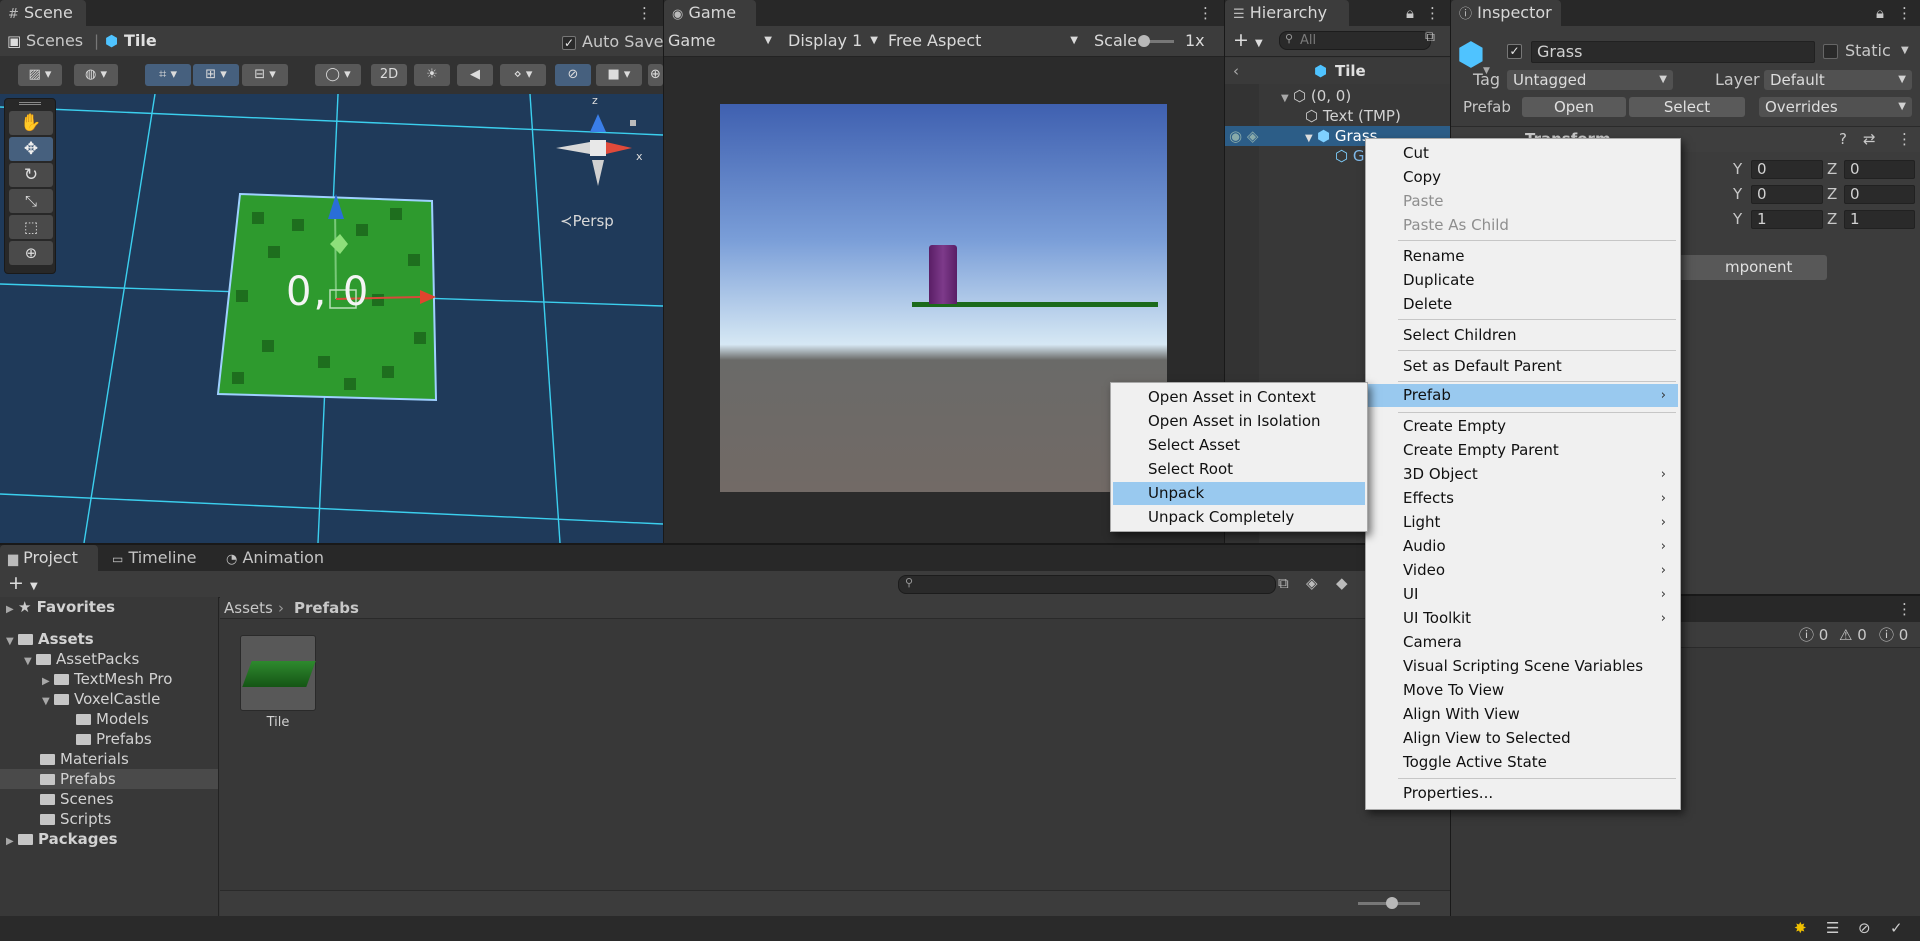 This screenshot has height=941, width=1920. Describe the element at coordinates (943, 298) in the screenshot. I see `game-view` at that location.